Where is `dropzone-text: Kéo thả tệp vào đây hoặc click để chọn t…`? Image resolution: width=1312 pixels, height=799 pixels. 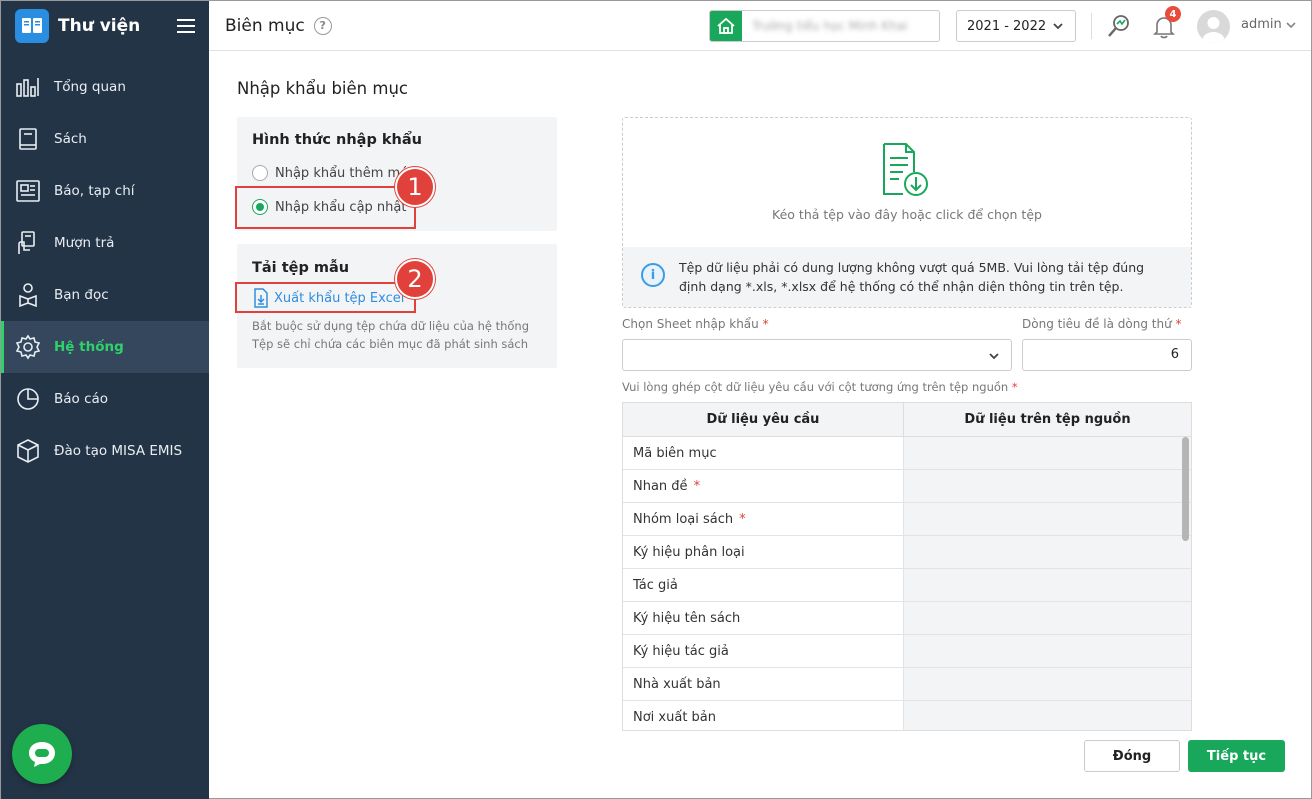 dropzone-text: Kéo thả tệp vào đây hoặc click để chọn t… is located at coordinates (907, 214).